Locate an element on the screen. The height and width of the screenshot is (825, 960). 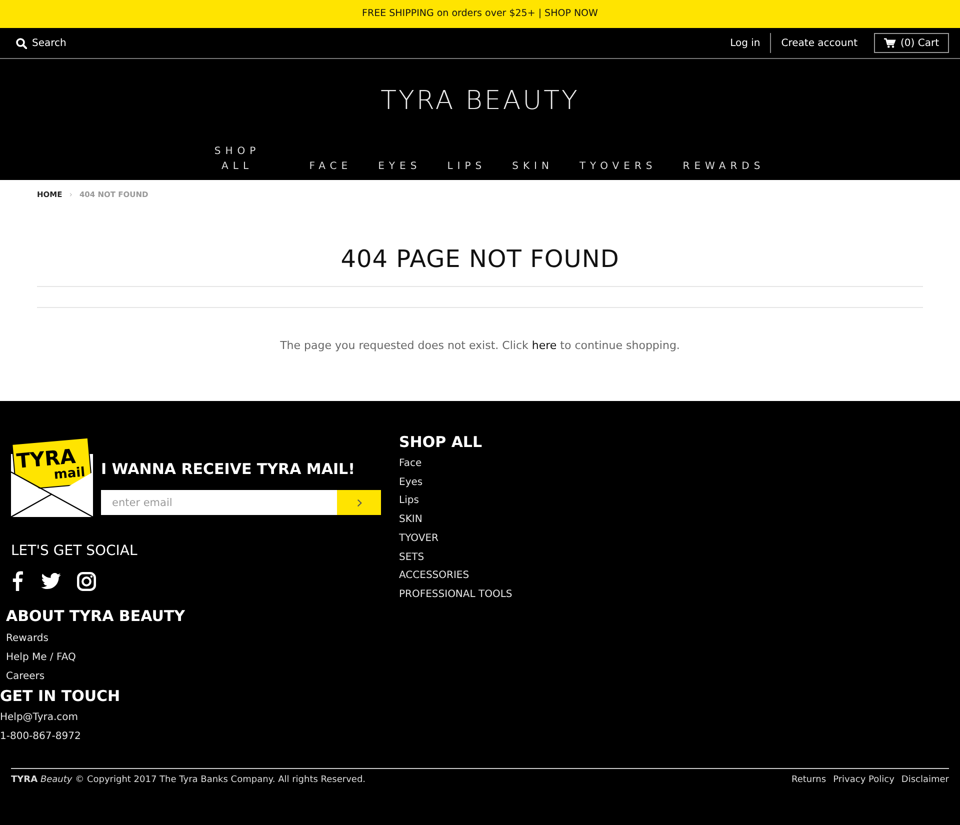
footer-link: Rewards is located at coordinates (27, 638).